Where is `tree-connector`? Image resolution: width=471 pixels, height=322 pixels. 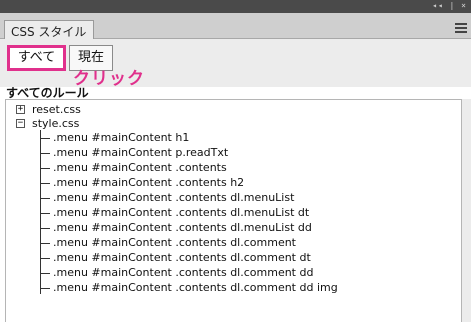
tree-connector is located at coordinates (40, 212).